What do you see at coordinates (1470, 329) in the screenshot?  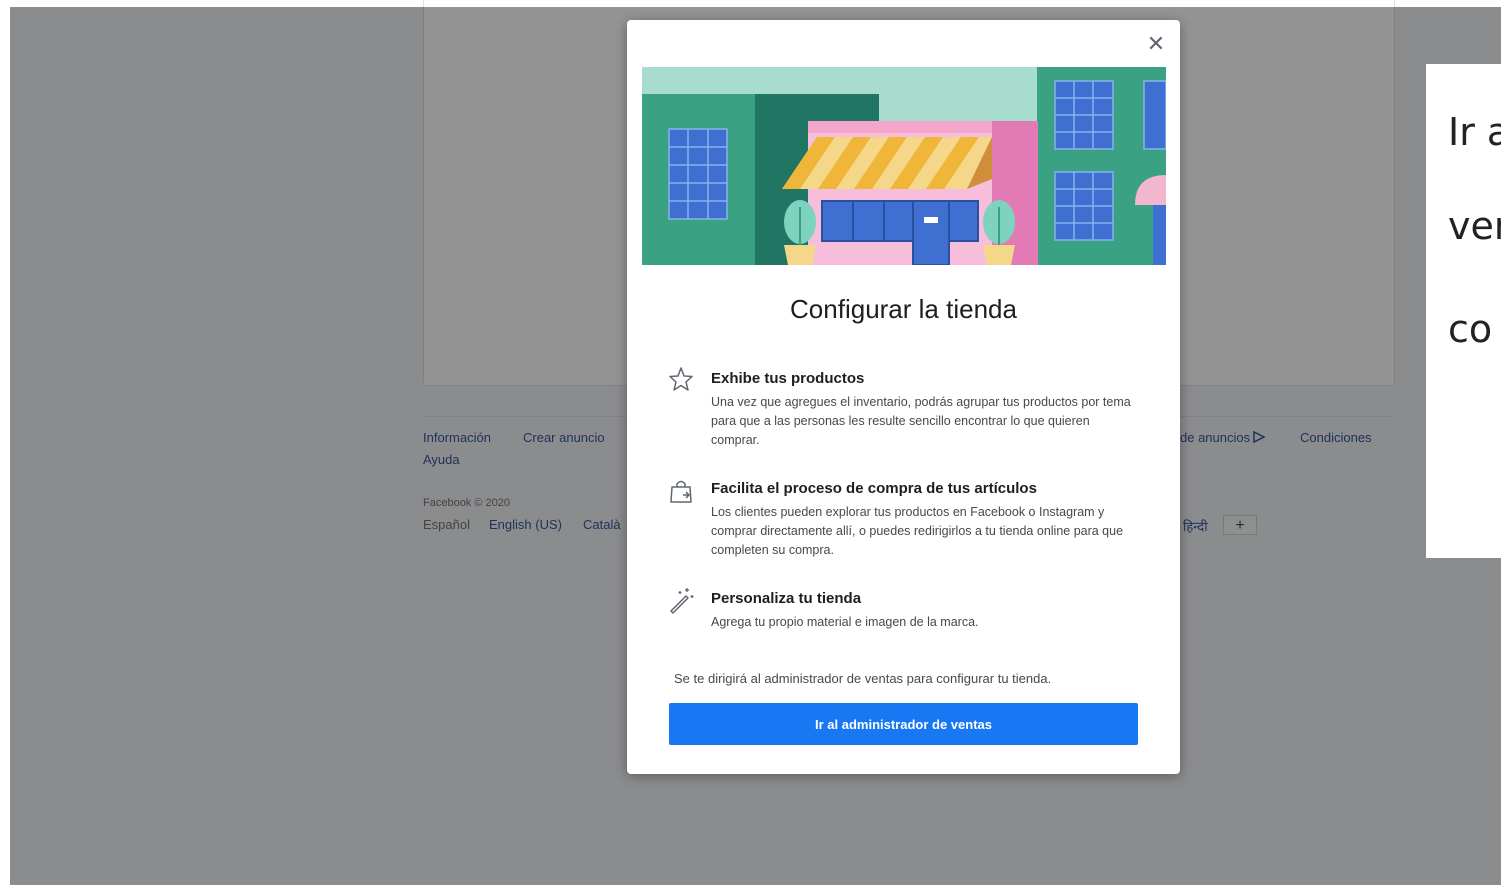 I see `side-panel-line-3: co` at bounding box center [1470, 329].